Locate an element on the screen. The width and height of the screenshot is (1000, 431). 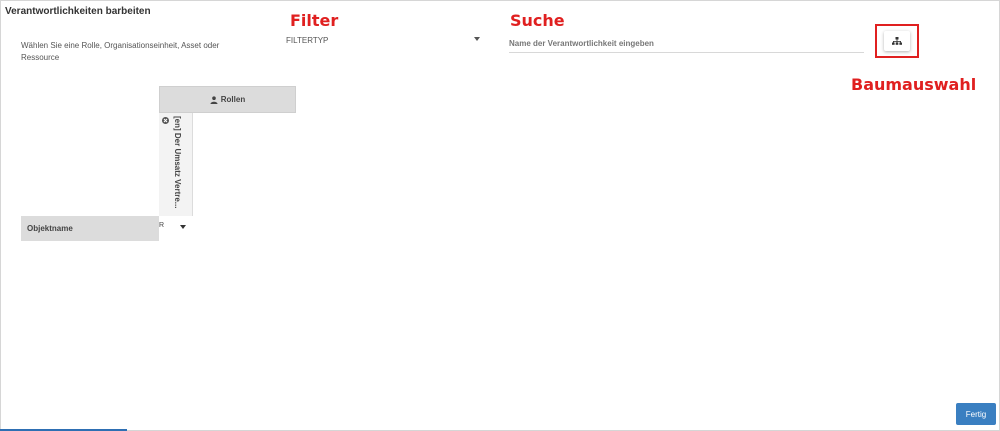
responsibility-cell-select: R is located at coordinates (176, 227).